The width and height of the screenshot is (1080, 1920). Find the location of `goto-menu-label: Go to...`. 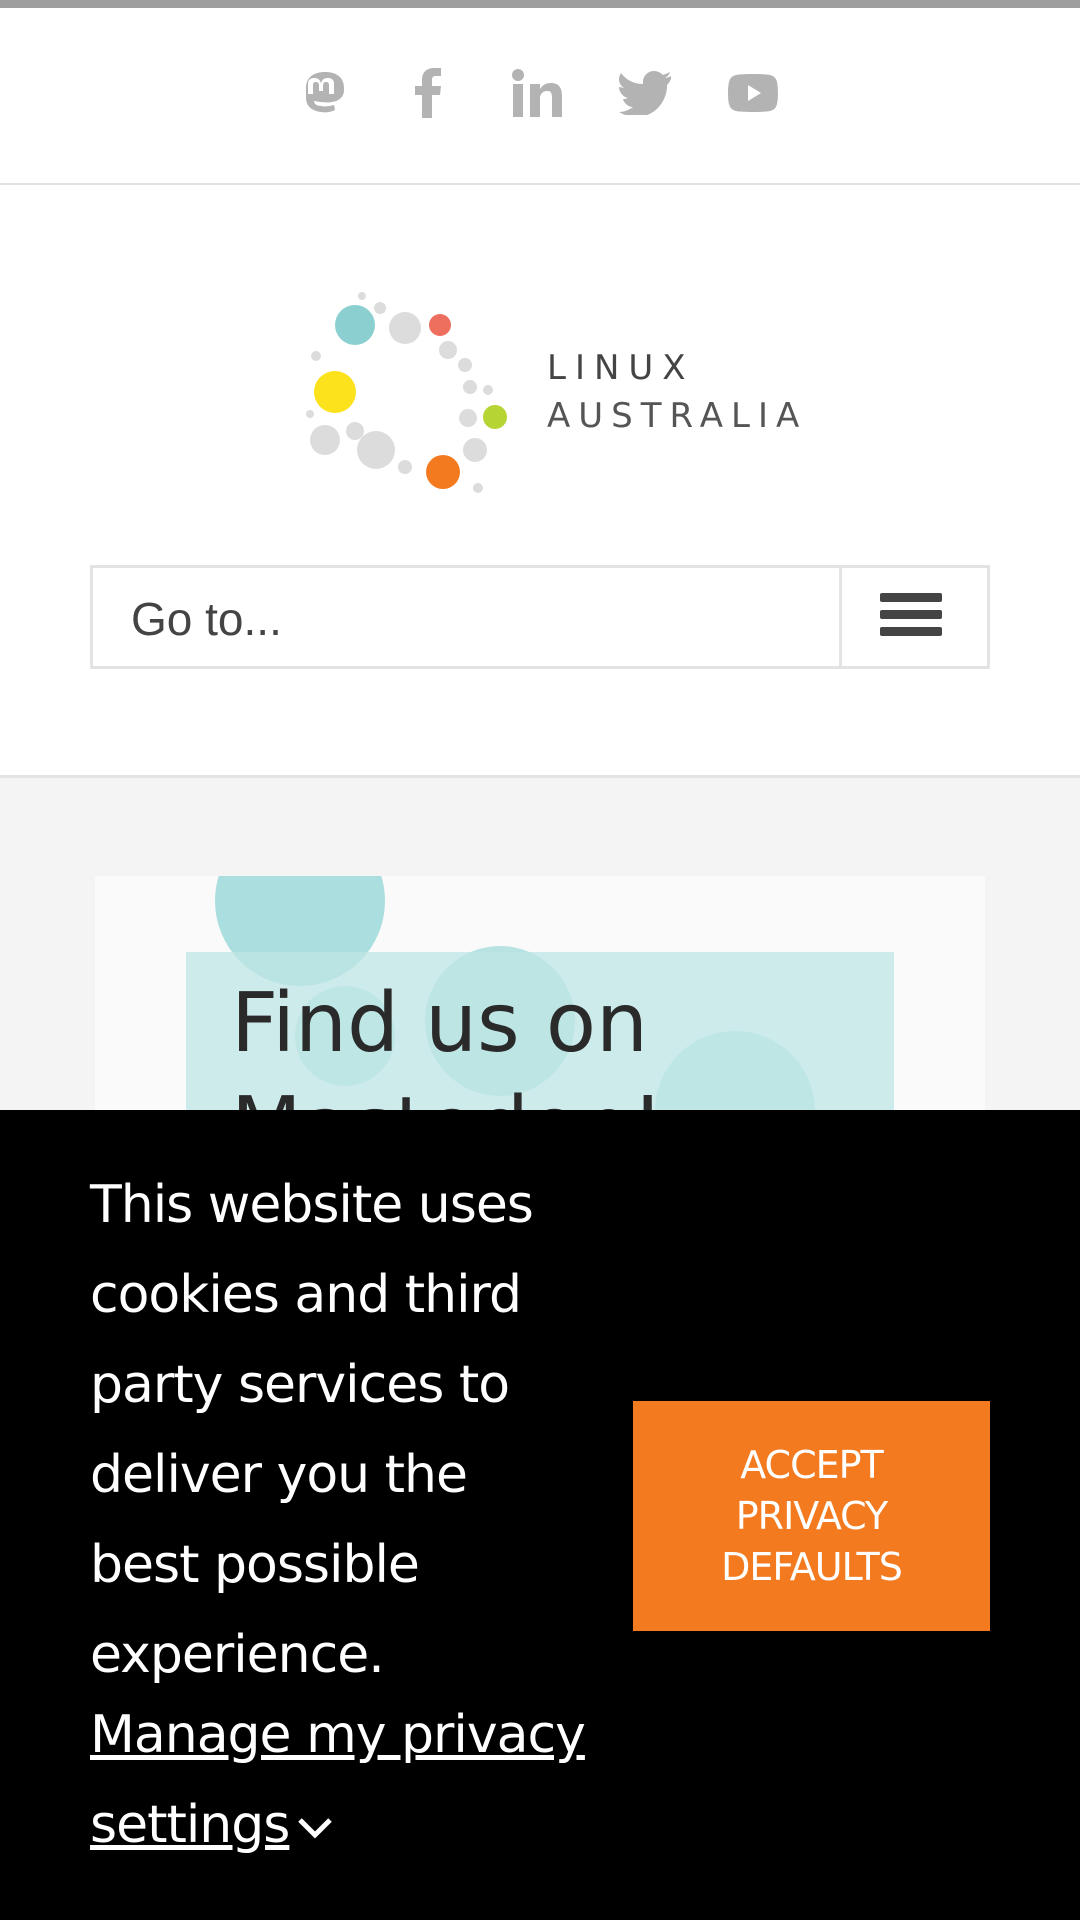

goto-menu-label: Go to... is located at coordinates (206, 619).